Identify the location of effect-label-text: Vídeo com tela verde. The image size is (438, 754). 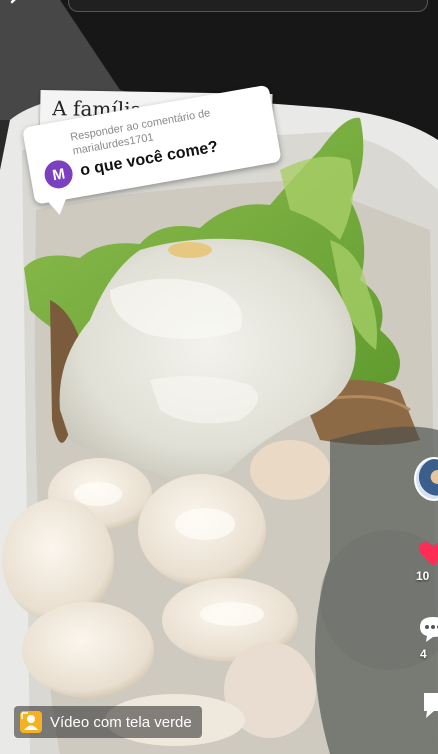
(121, 722).